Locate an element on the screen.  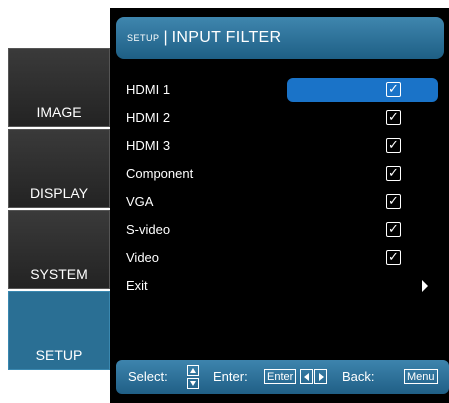
menu-item-label: Video is located at coordinates (143, 257).